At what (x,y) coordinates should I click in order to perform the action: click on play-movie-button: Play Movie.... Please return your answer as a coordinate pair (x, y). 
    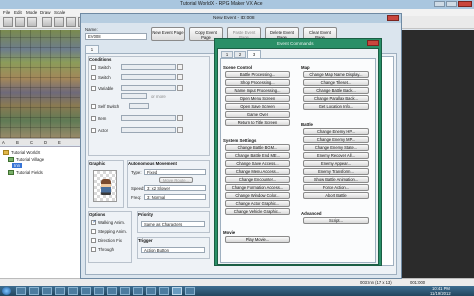
    Looking at the image, I should click on (257, 239).